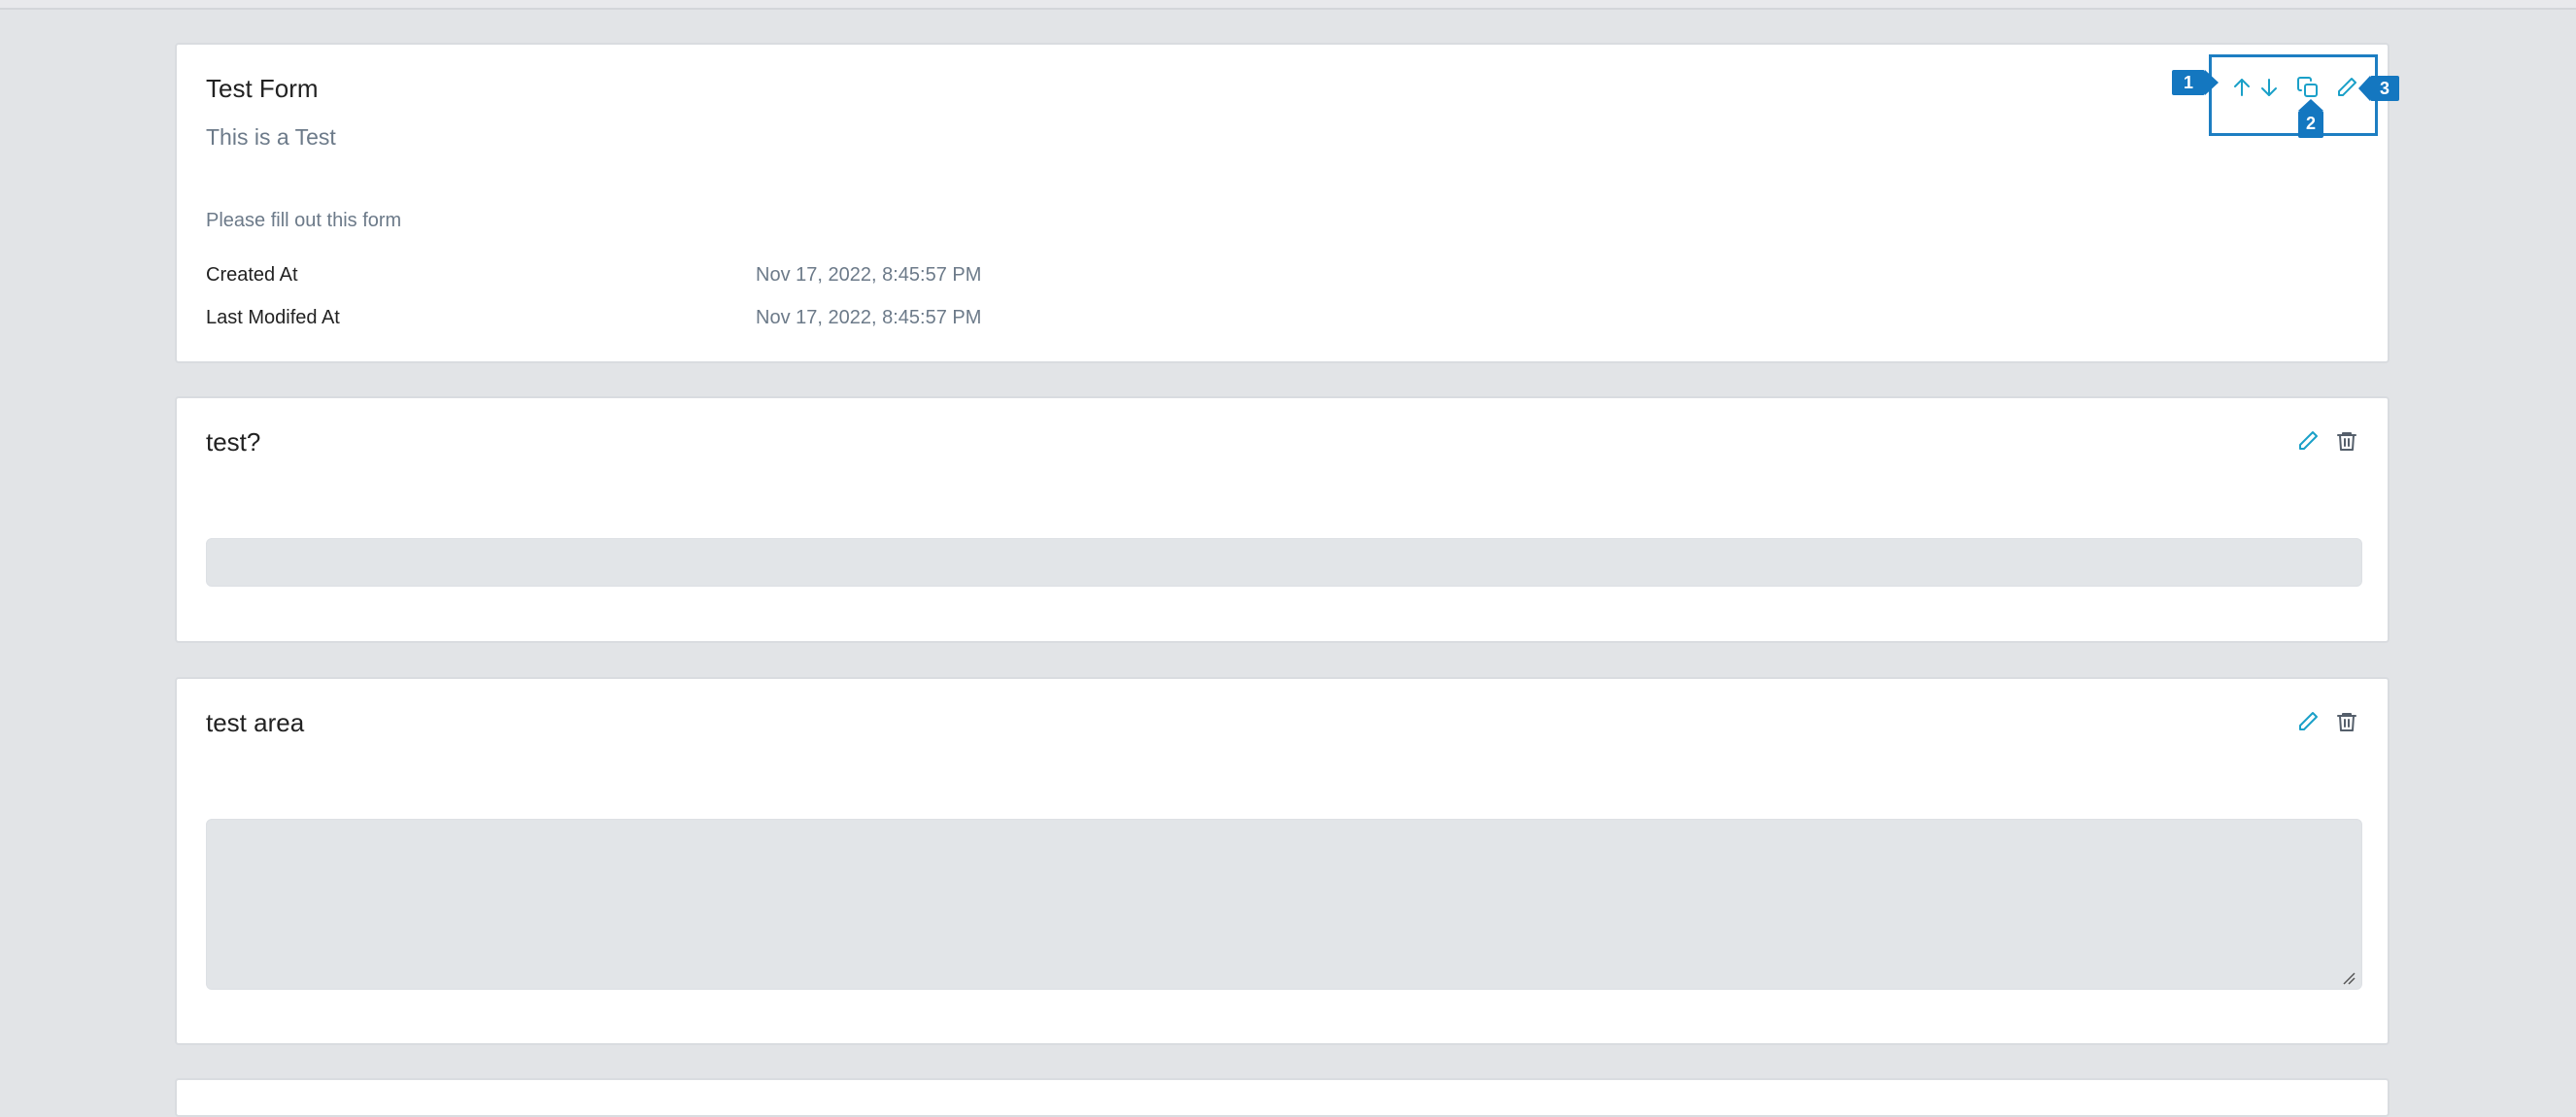 This screenshot has height=1117, width=2576. Describe the element at coordinates (2195, 82) in the screenshot. I see `annotation-callout-1: 1` at that location.